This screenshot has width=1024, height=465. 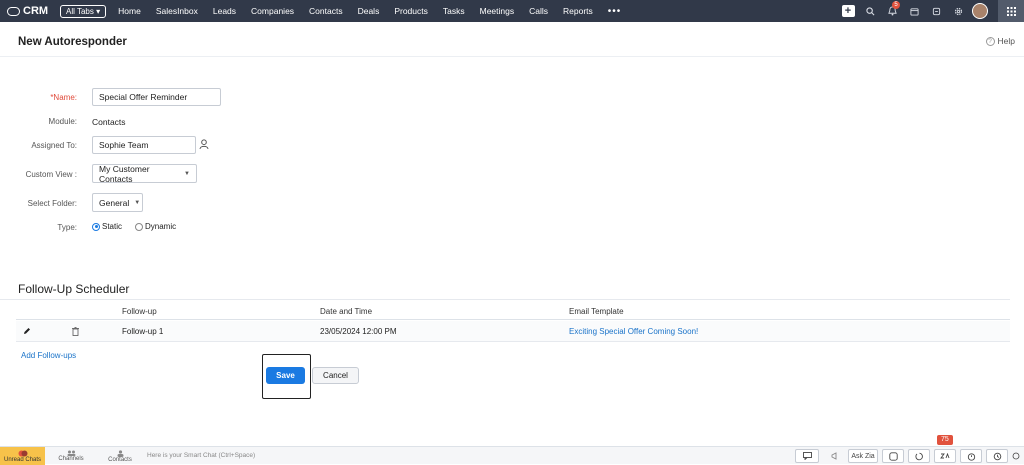 I want to click on col-datetime: Date and Time, so click(x=346, y=311).